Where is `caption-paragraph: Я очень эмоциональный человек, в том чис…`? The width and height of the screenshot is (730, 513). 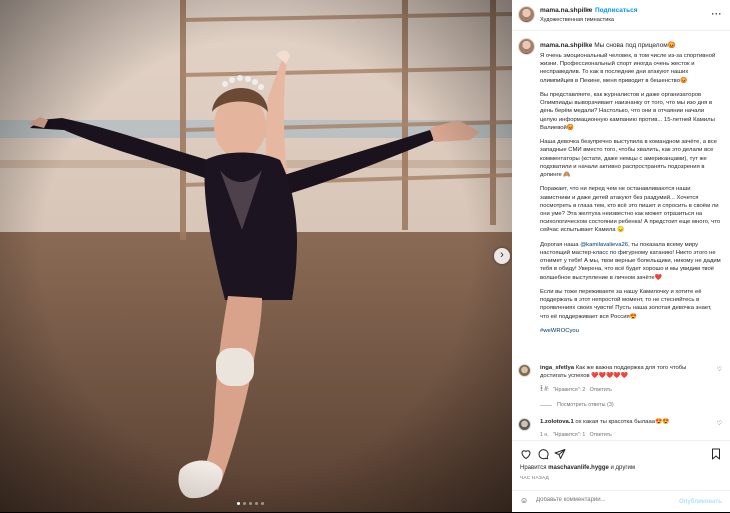
caption-paragraph: Я очень эмоциональный человек, в том чис… is located at coordinates (628, 68).